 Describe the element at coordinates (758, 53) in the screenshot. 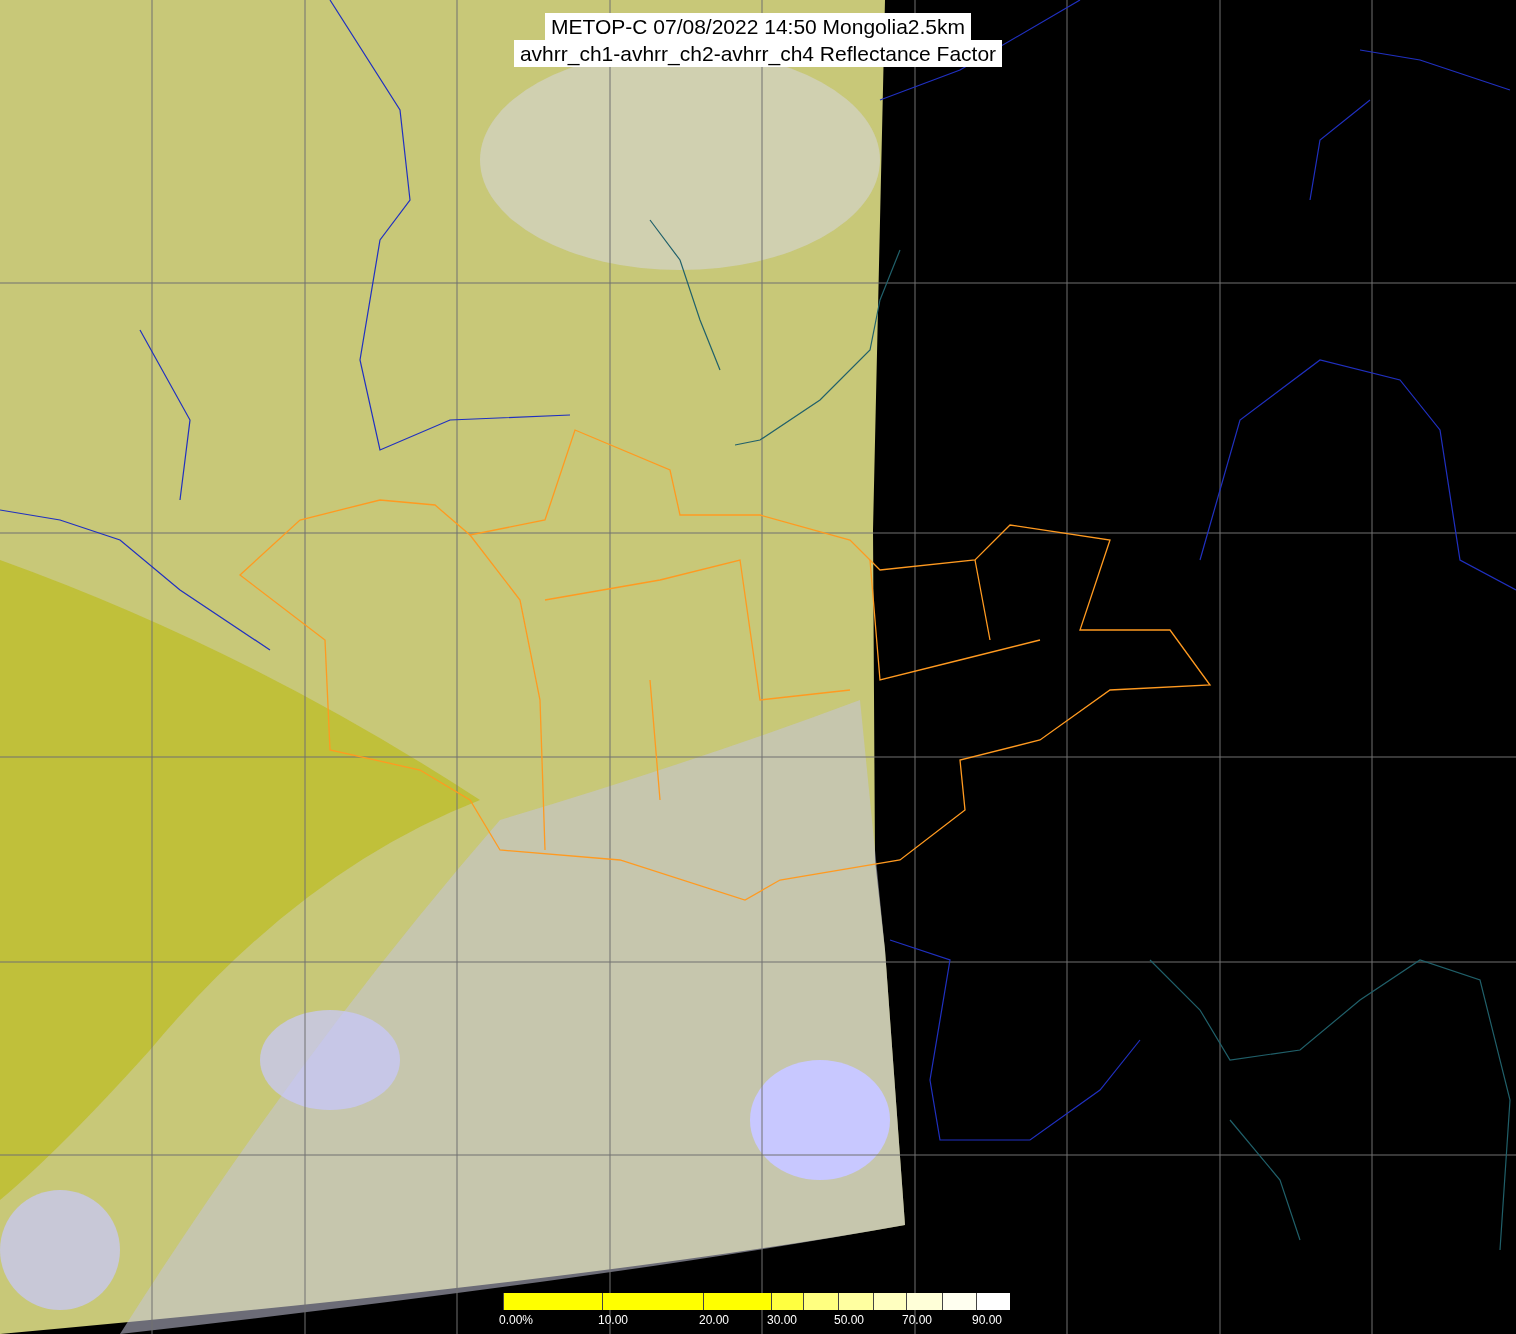

I see `image-title: avhrr_ch1-avhrr_ch2-avhrr_ch4 Reflectance Factor` at that location.